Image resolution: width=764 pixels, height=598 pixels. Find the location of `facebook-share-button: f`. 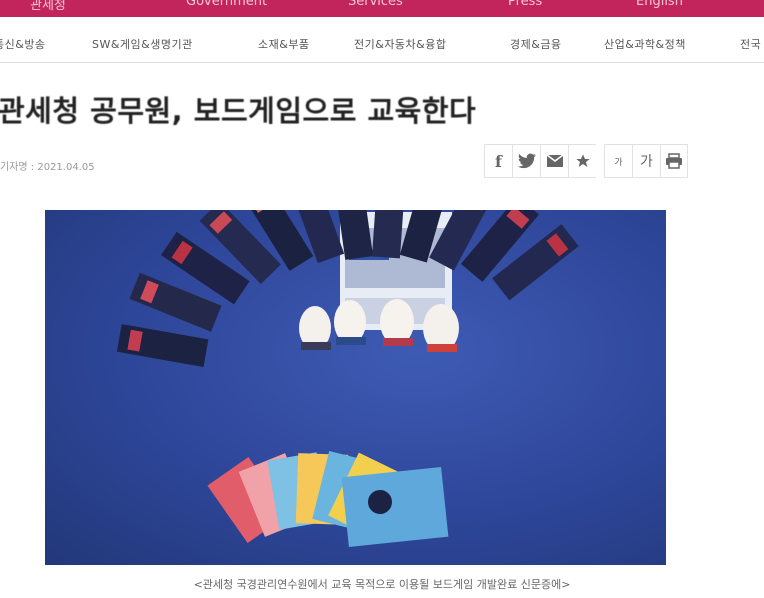

facebook-share-button: f is located at coordinates (498, 161).